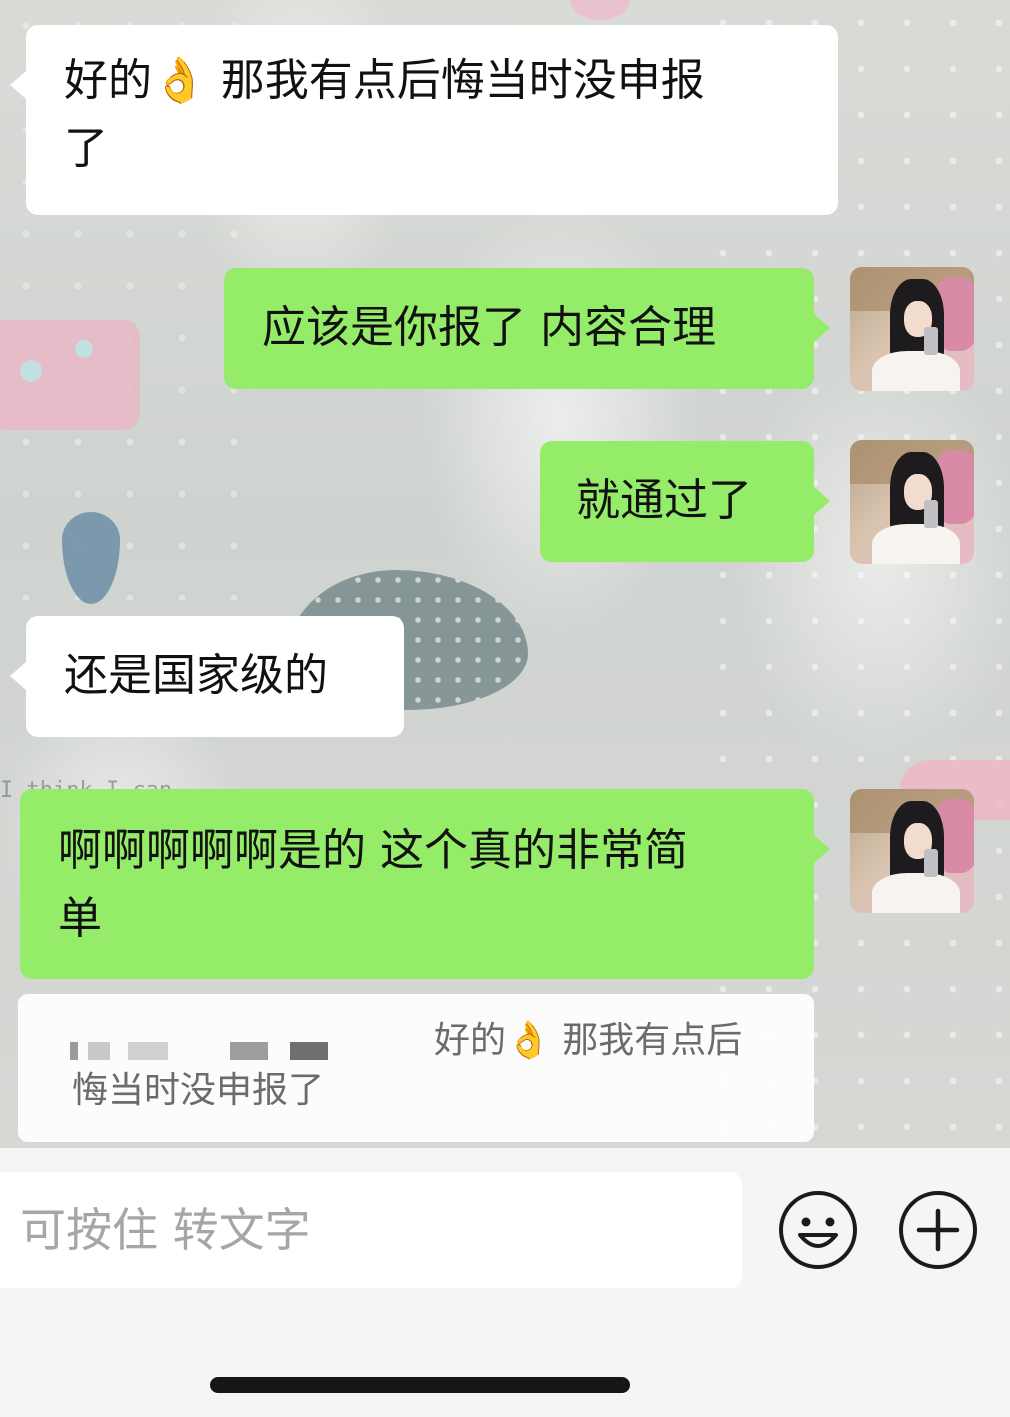  What do you see at coordinates (384, 80) in the screenshot?
I see `message-text: 好的👌 那我有点后悔当时没申报` at bounding box center [384, 80].